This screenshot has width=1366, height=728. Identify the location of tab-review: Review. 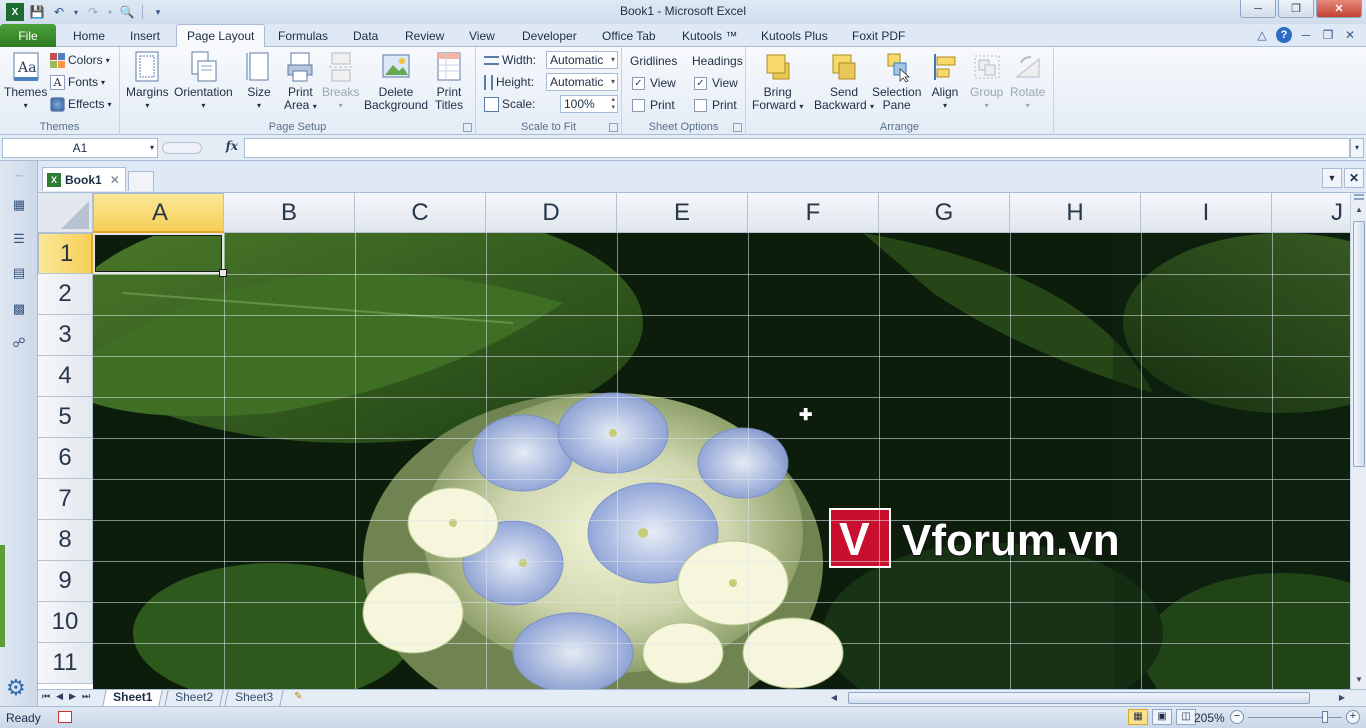
(424, 35).